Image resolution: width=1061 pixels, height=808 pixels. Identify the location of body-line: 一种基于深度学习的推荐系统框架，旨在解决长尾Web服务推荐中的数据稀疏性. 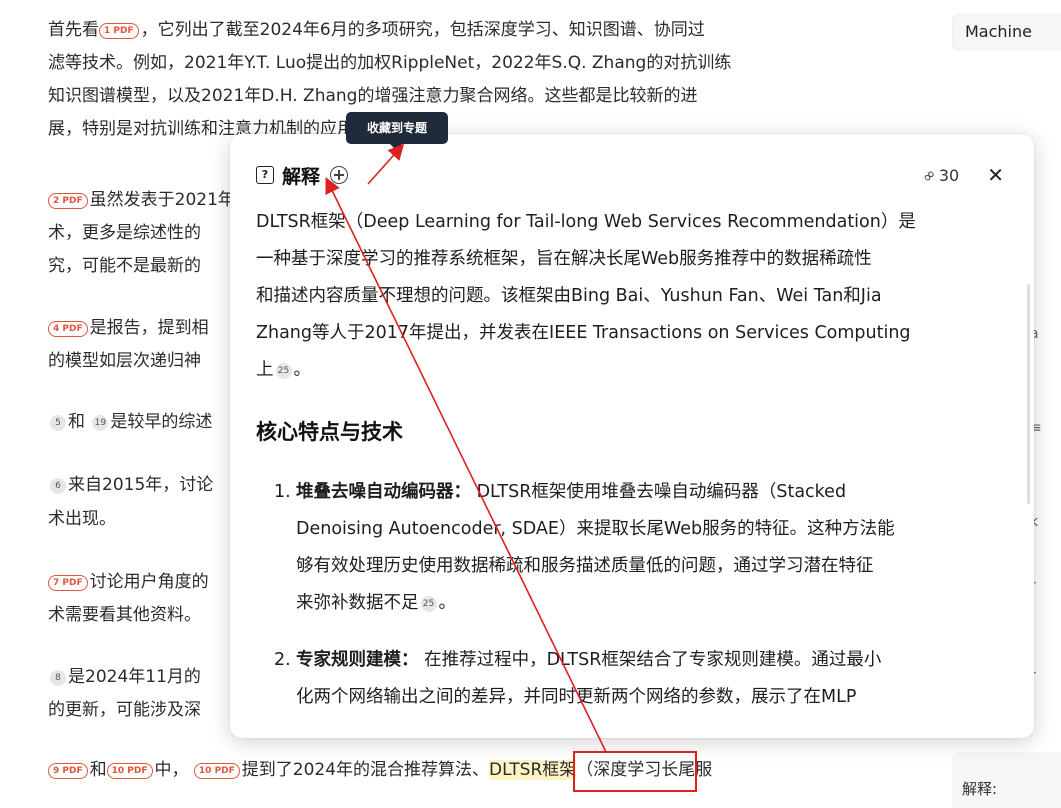
(564, 259).